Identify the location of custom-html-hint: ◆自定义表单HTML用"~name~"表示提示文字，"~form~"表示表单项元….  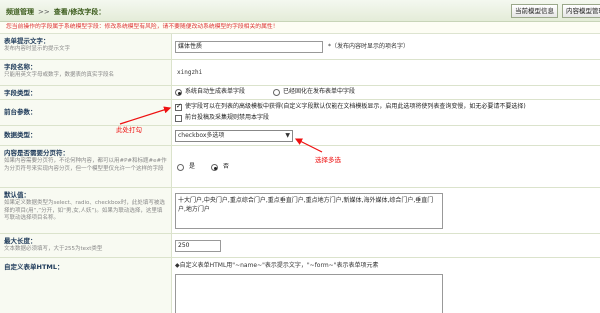
(277, 265).